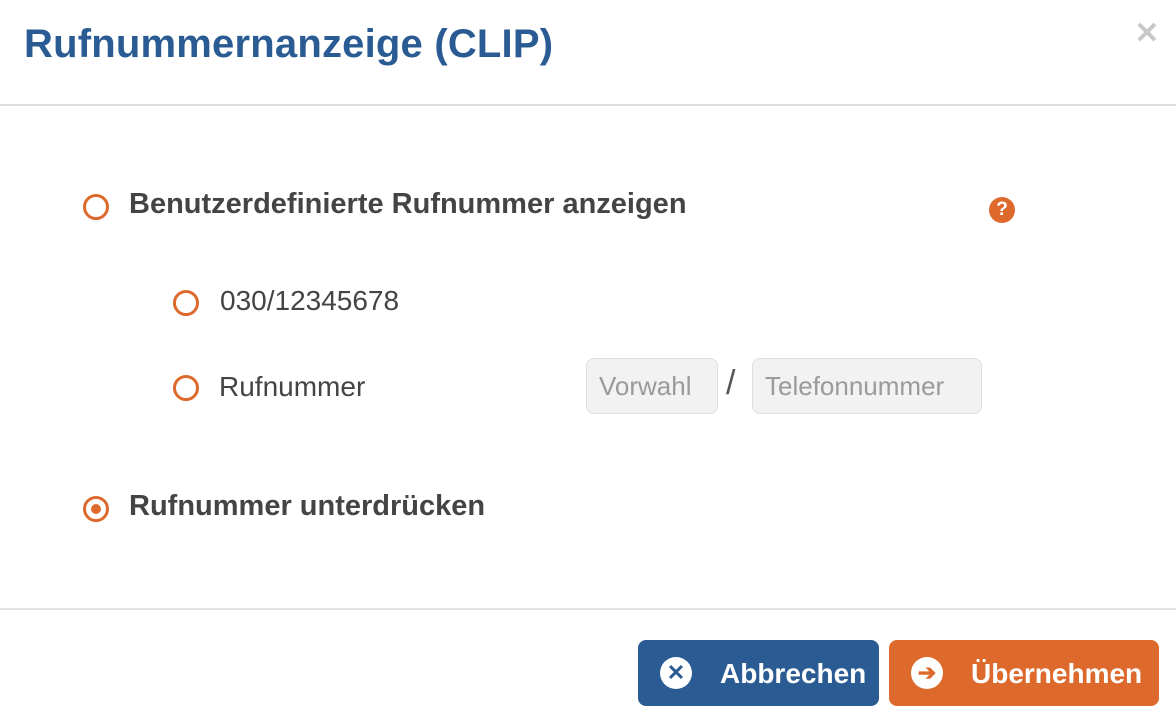  I want to click on cancel-button: ✕ Abbrechen, so click(758, 673).